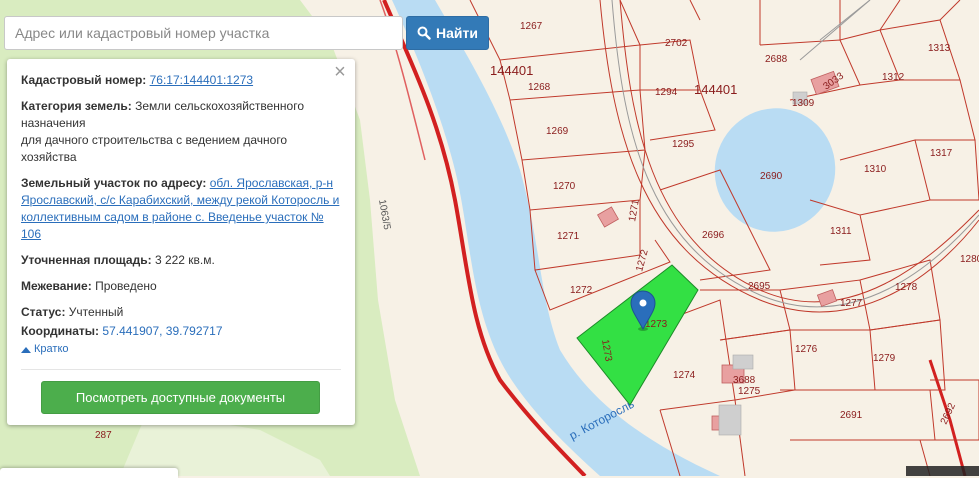  What do you see at coordinates (851, 415) in the screenshot?
I see `parcel-label: 2691` at bounding box center [851, 415].